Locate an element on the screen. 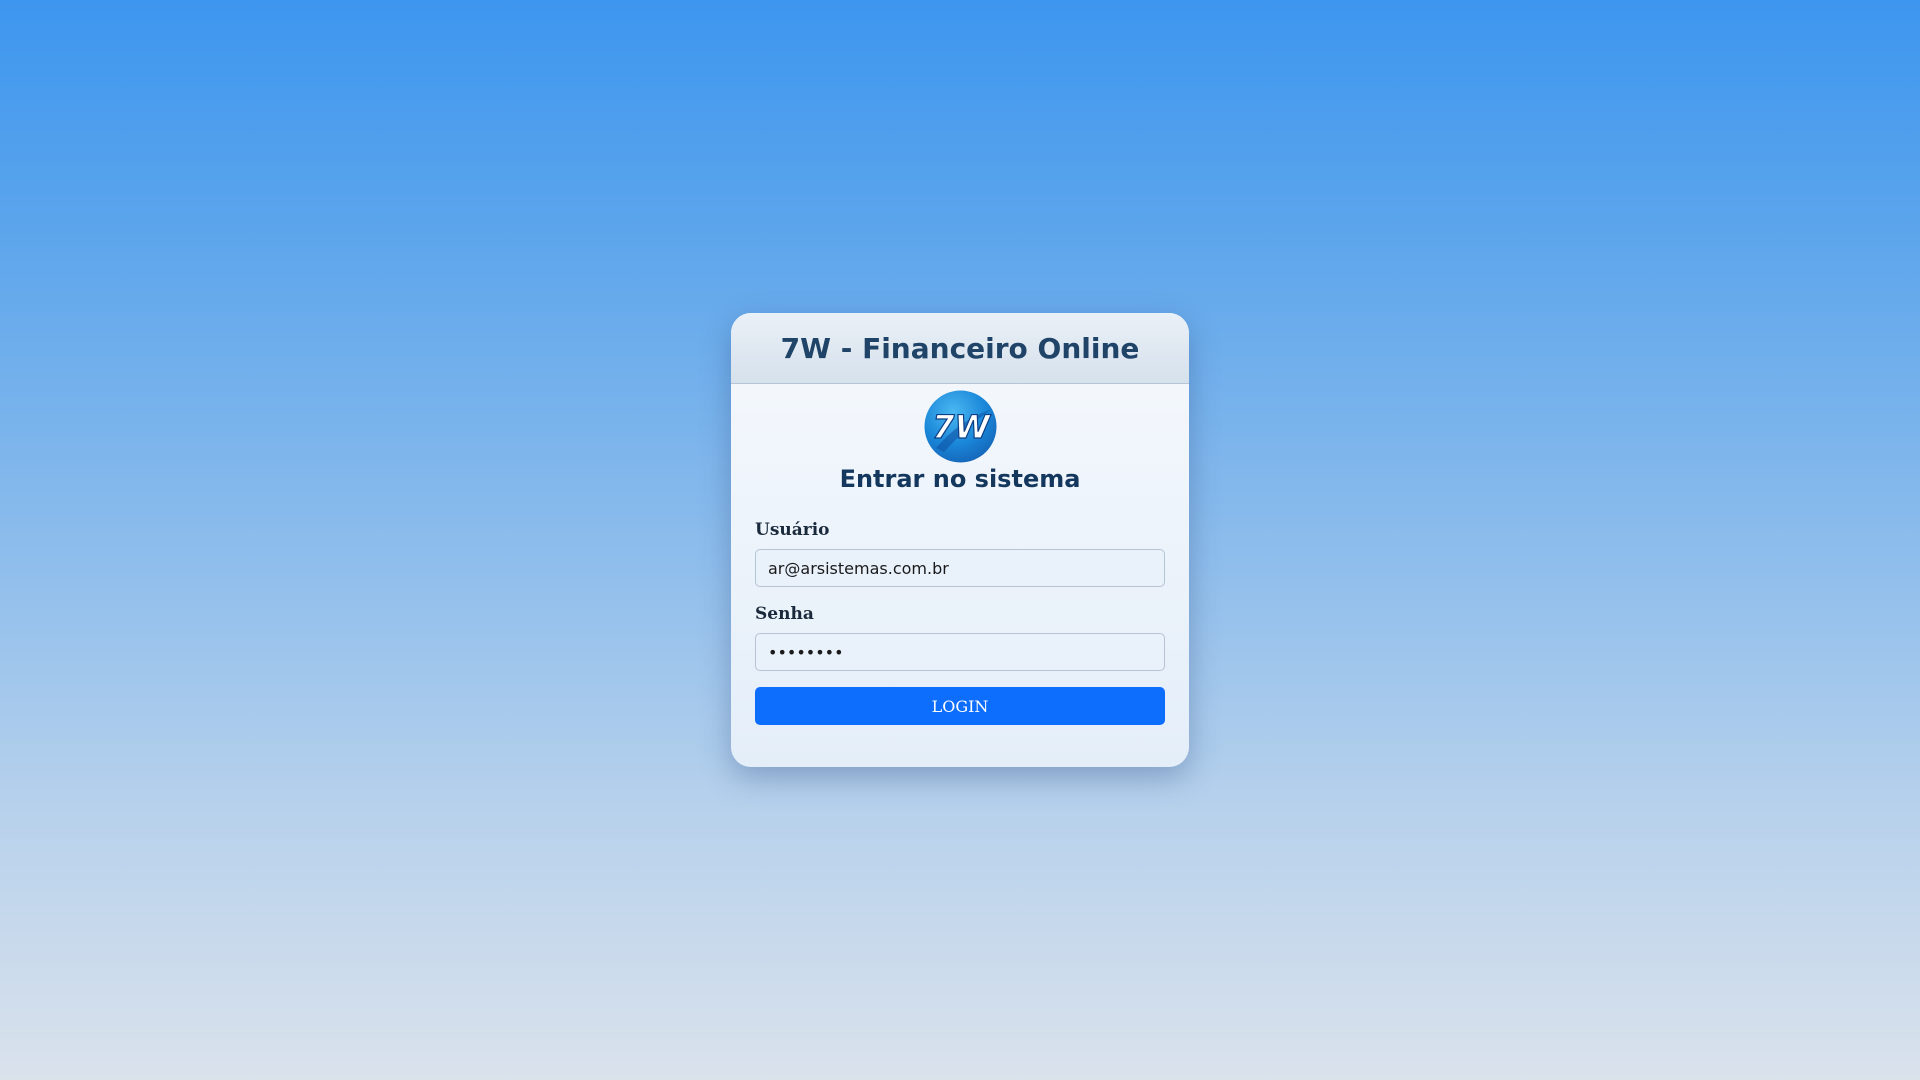 The height and width of the screenshot is (1080, 1920). card-body: 7W Entrar no sistema Usuário Senha LOGIN is located at coordinates (960, 554).